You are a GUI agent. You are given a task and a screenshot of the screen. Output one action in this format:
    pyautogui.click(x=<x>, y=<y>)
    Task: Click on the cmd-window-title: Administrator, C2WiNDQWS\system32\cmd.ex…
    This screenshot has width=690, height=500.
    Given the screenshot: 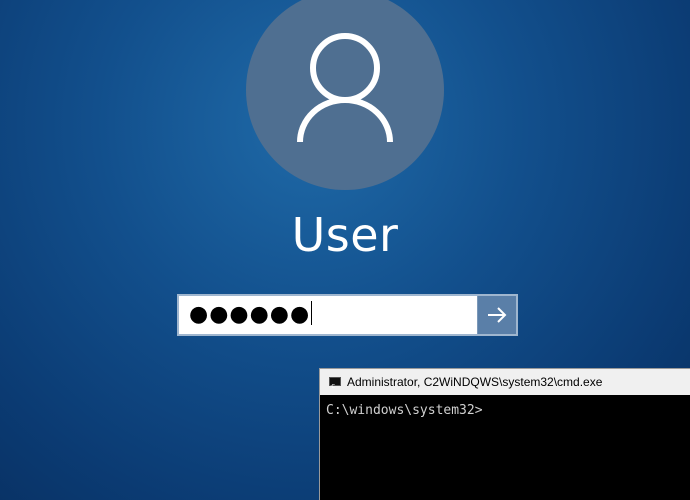 What is the action you would take?
    pyautogui.click(x=475, y=382)
    